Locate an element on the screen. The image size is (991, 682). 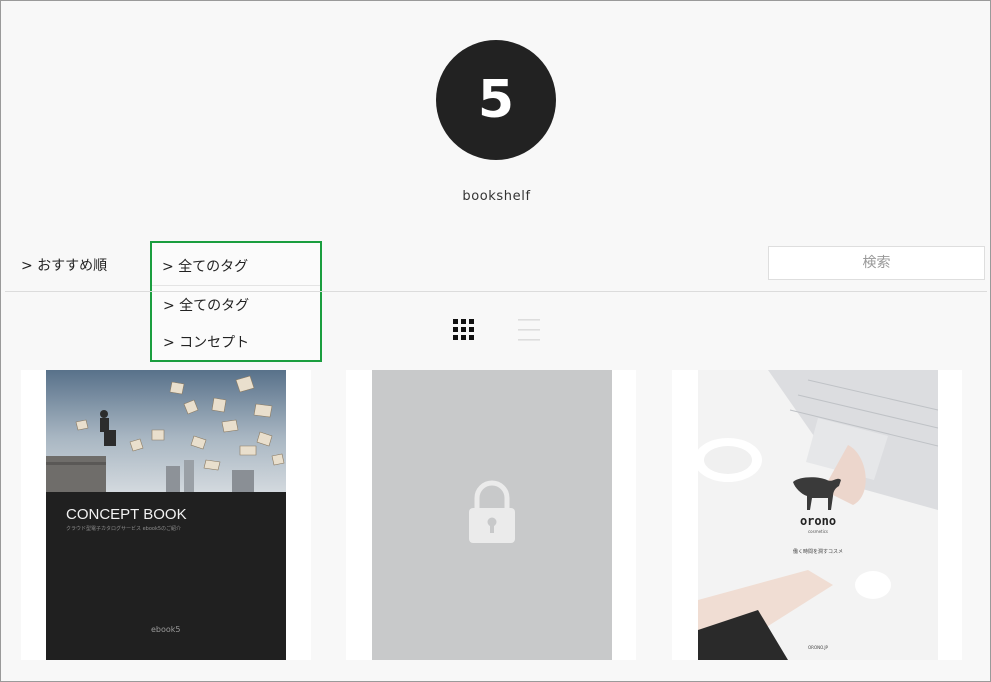
list-view-toggle is located at coordinates (529, 330).